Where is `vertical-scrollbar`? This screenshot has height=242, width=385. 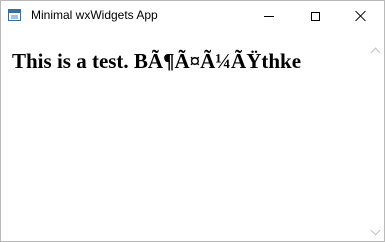
vertical-scrollbar is located at coordinates (375, 141).